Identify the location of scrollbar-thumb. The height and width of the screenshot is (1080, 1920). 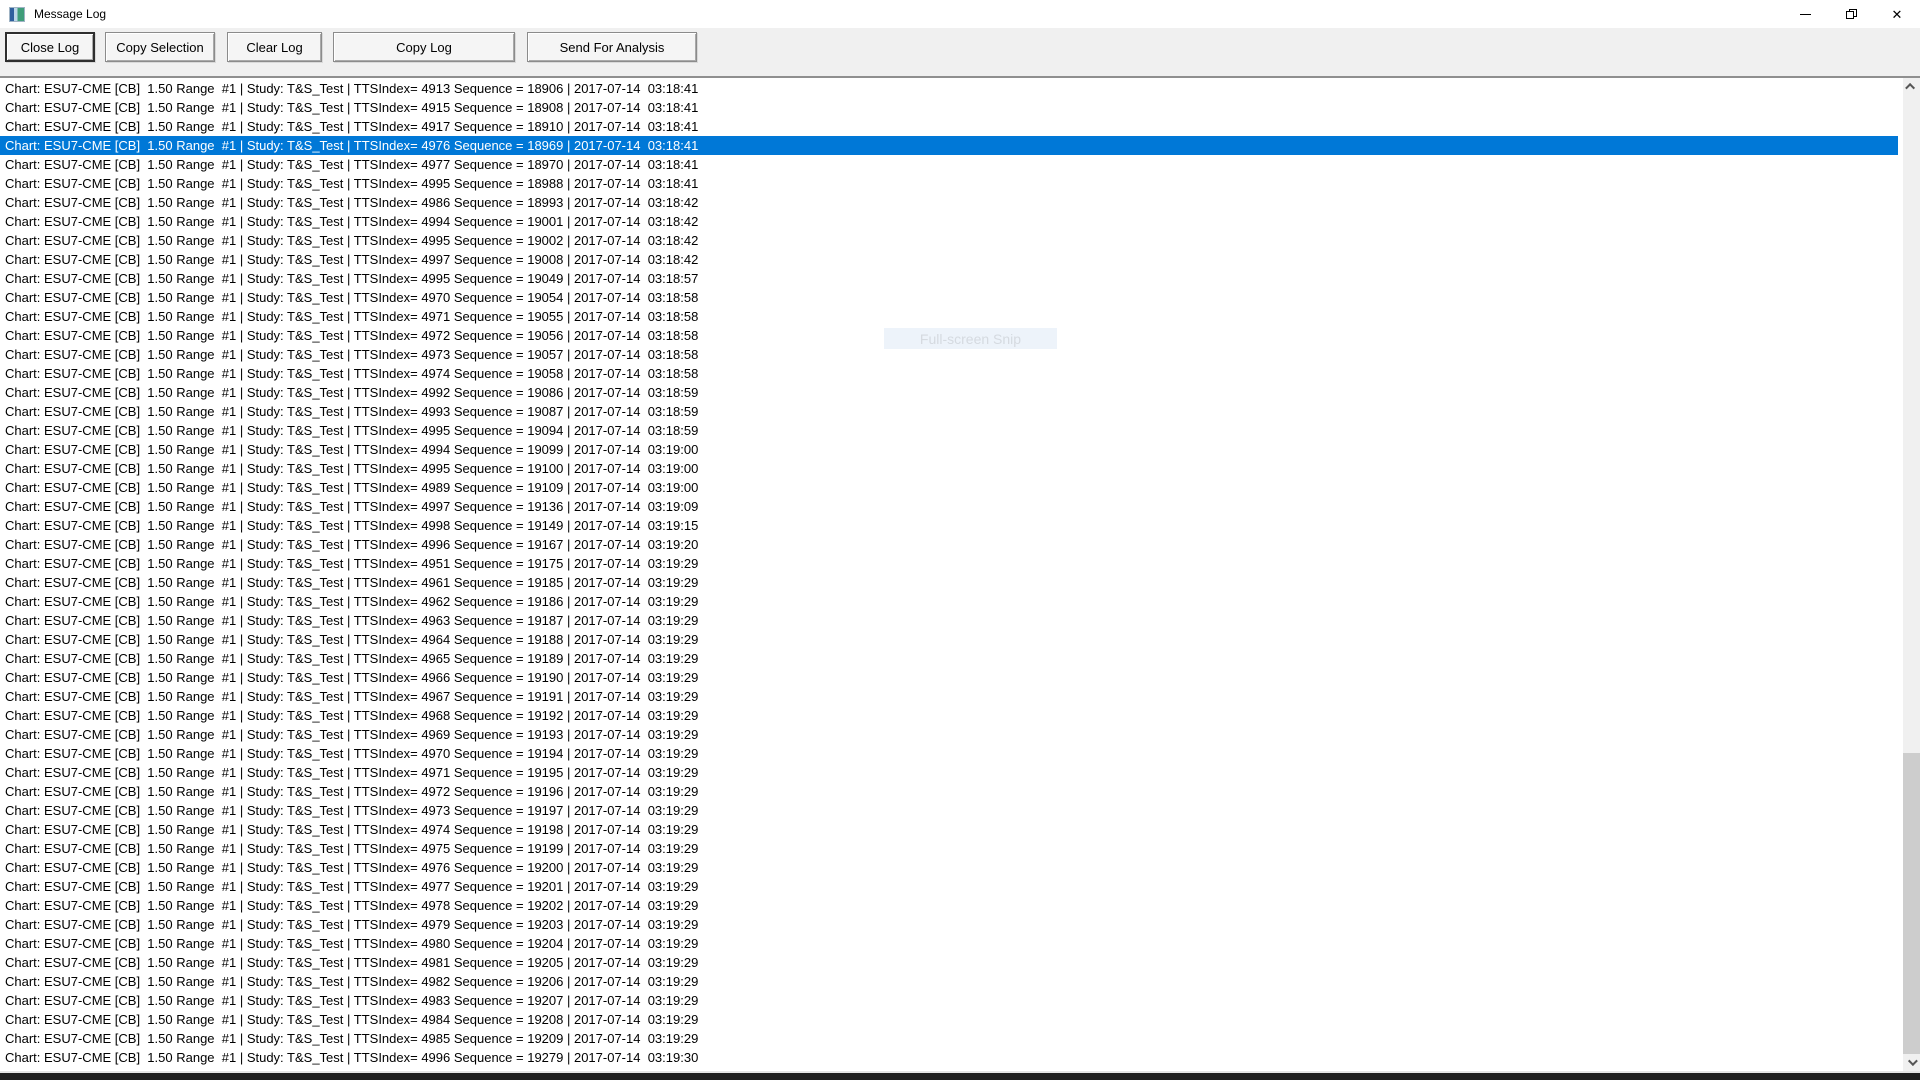
(1911, 904).